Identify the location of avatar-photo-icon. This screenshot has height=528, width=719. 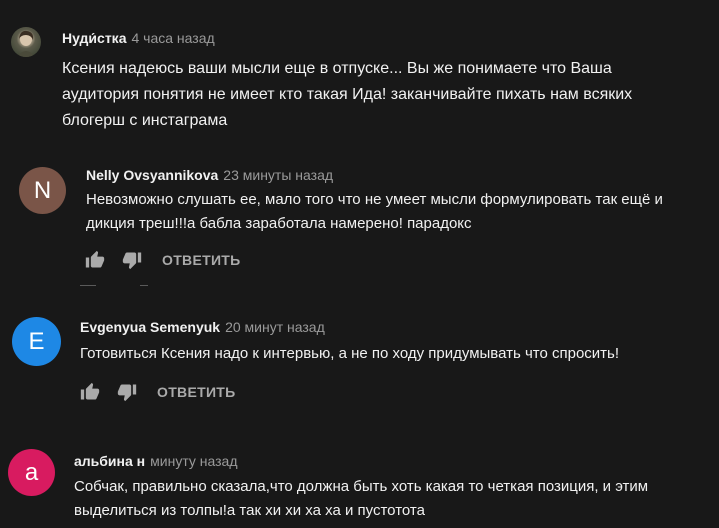
(26, 43).